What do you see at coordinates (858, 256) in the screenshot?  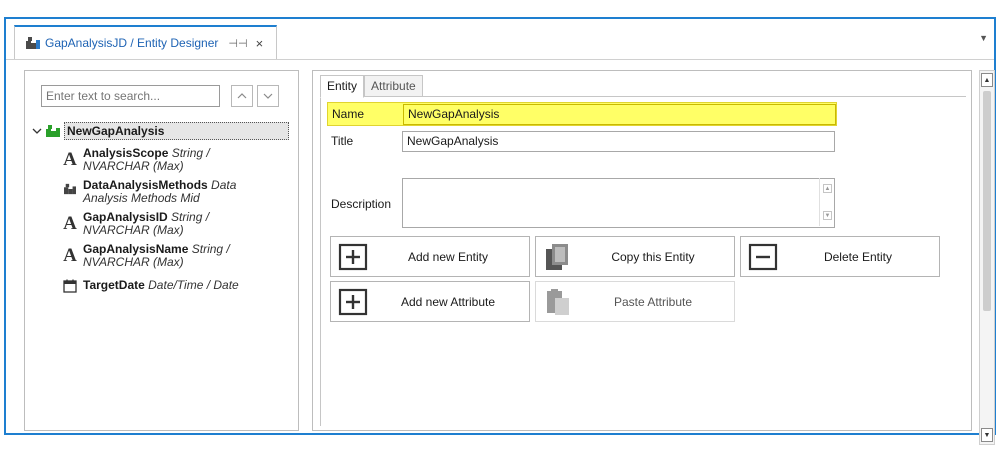 I see `delete-entity-label: Delete Entity` at bounding box center [858, 256].